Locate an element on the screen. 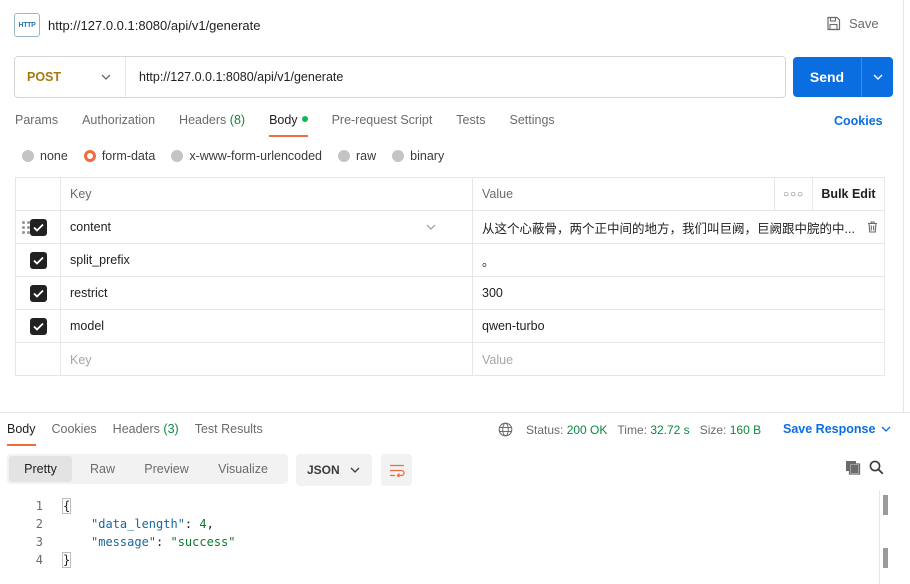  view-visualize: Visualize is located at coordinates (243, 469).